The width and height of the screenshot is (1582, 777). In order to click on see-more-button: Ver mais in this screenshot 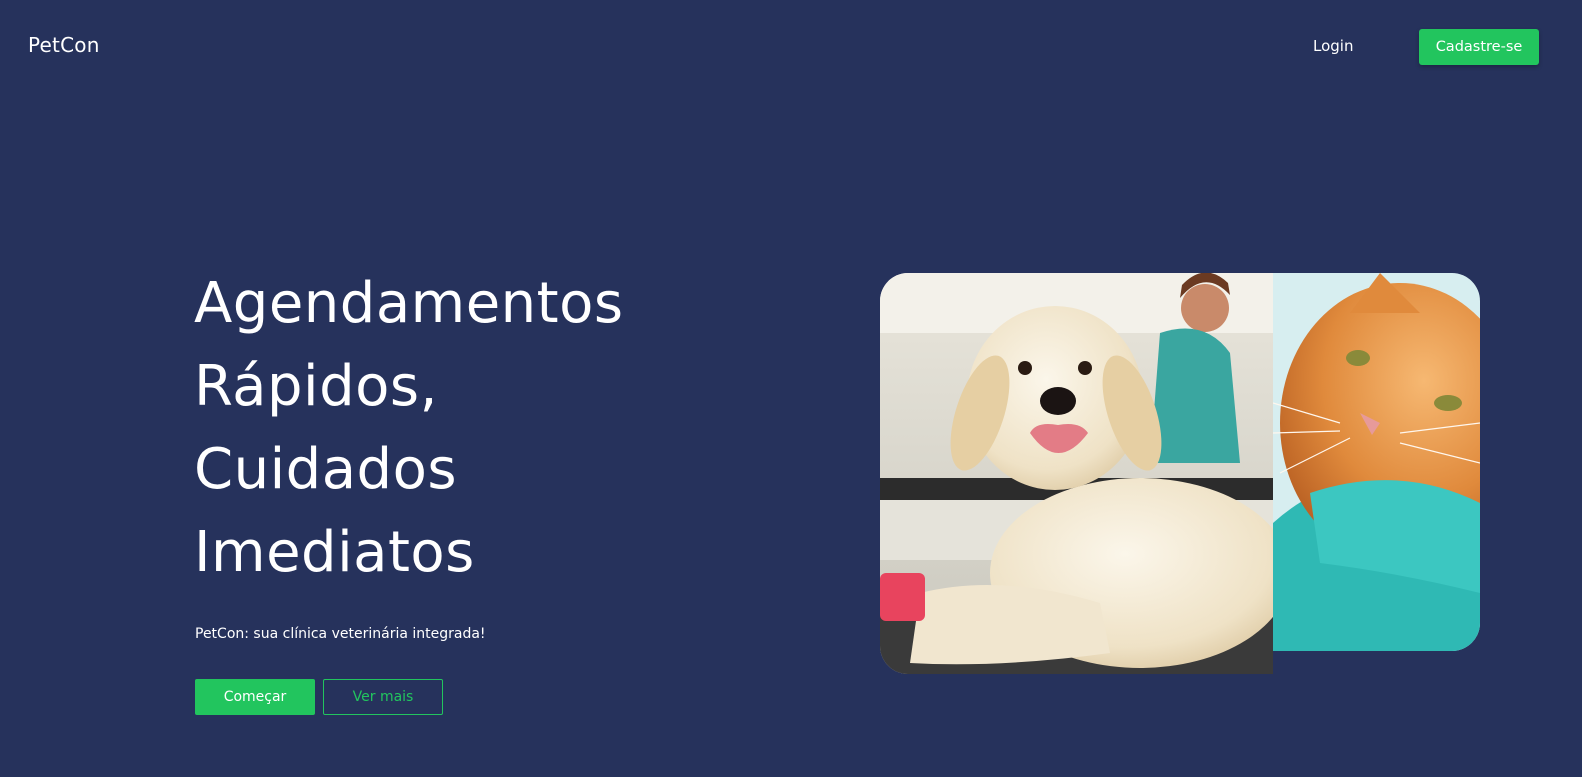, I will do `click(383, 697)`.